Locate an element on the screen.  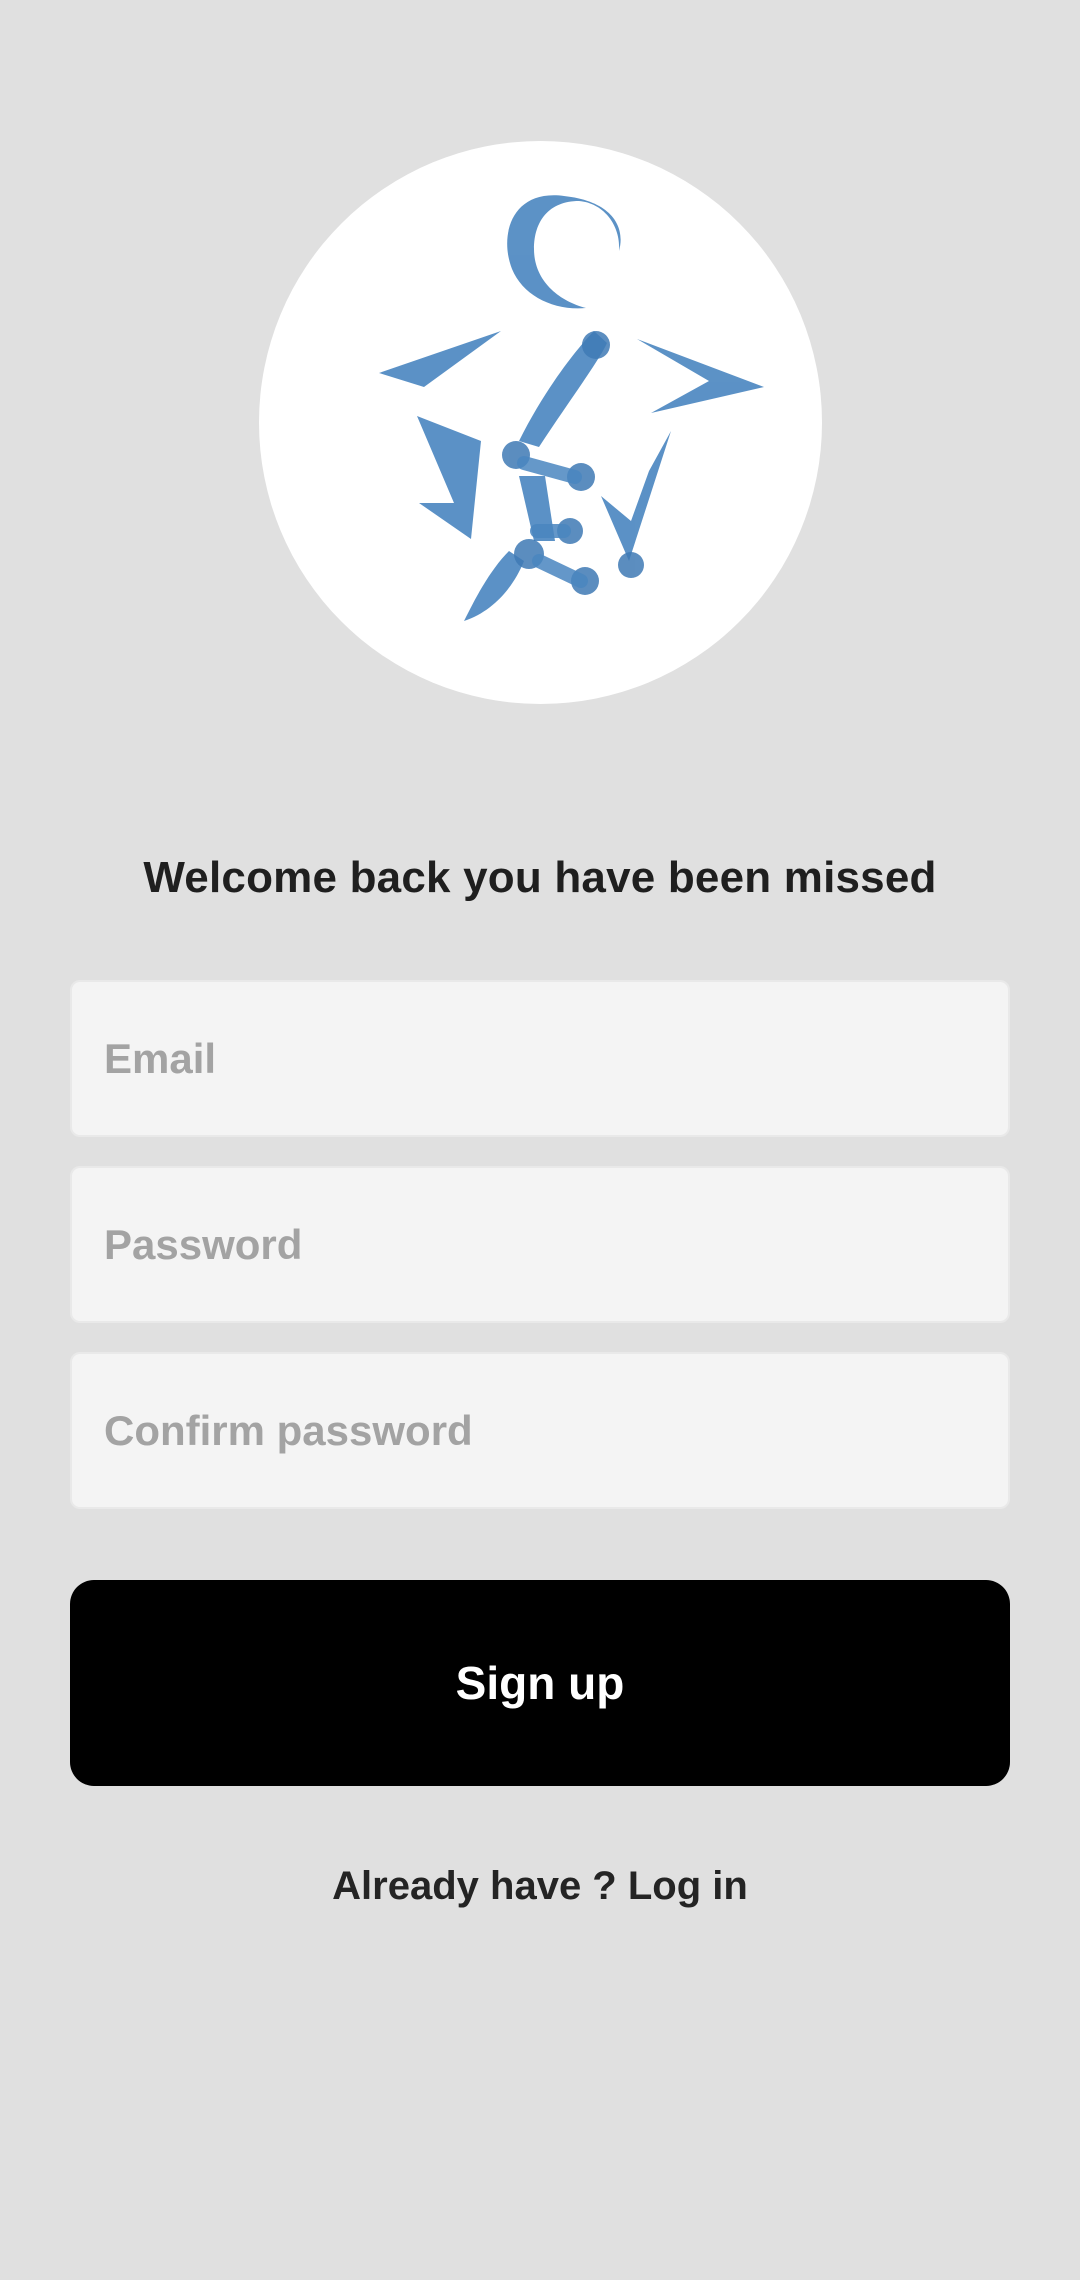
email-field-container is located at coordinates (540, 1058).